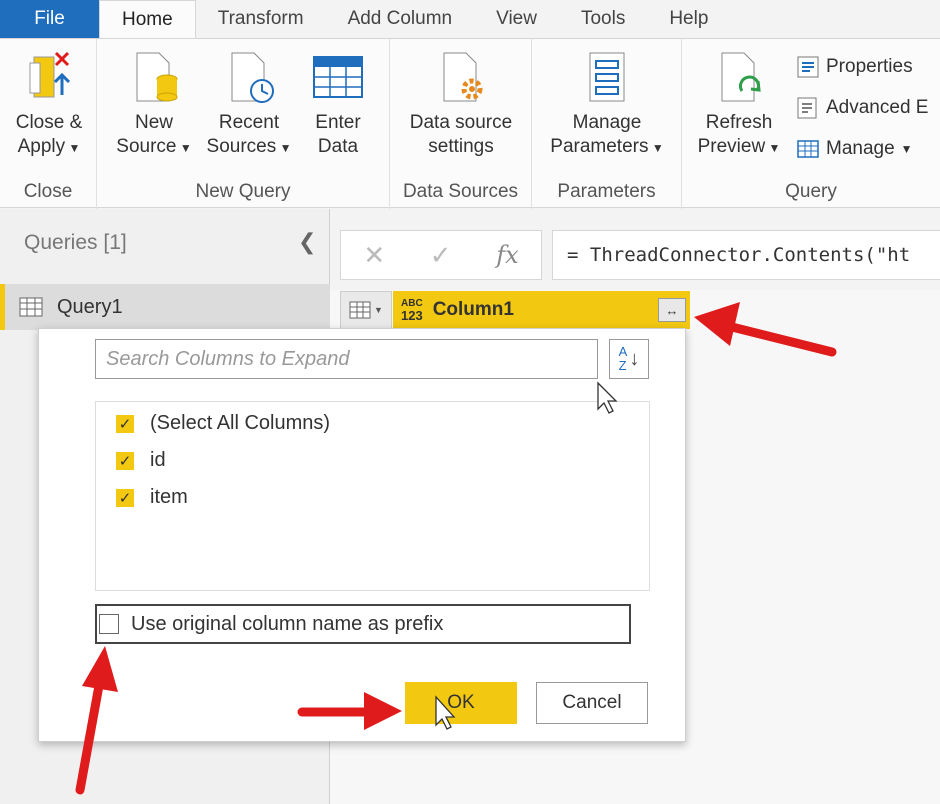 This screenshot has height=804, width=940. I want to click on properties-button: Properties, so click(854, 67).